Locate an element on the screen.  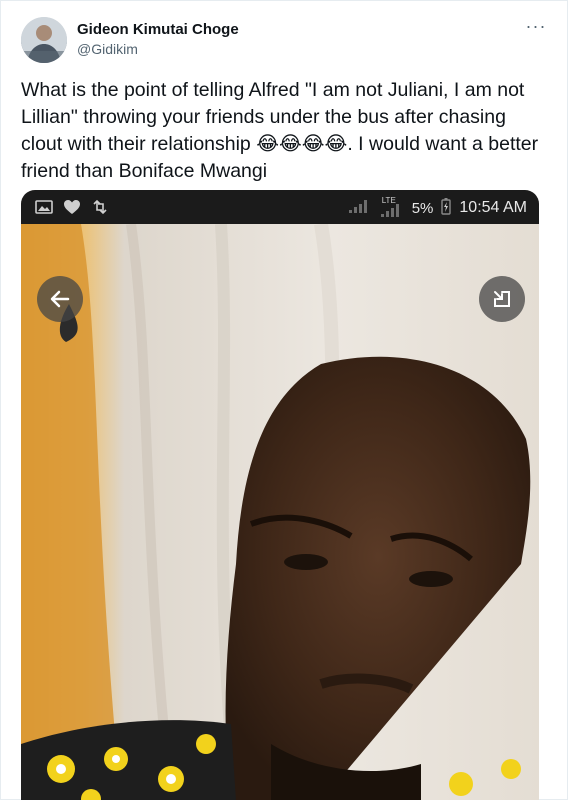
status-bar-left-icons is located at coordinates (72, 207).